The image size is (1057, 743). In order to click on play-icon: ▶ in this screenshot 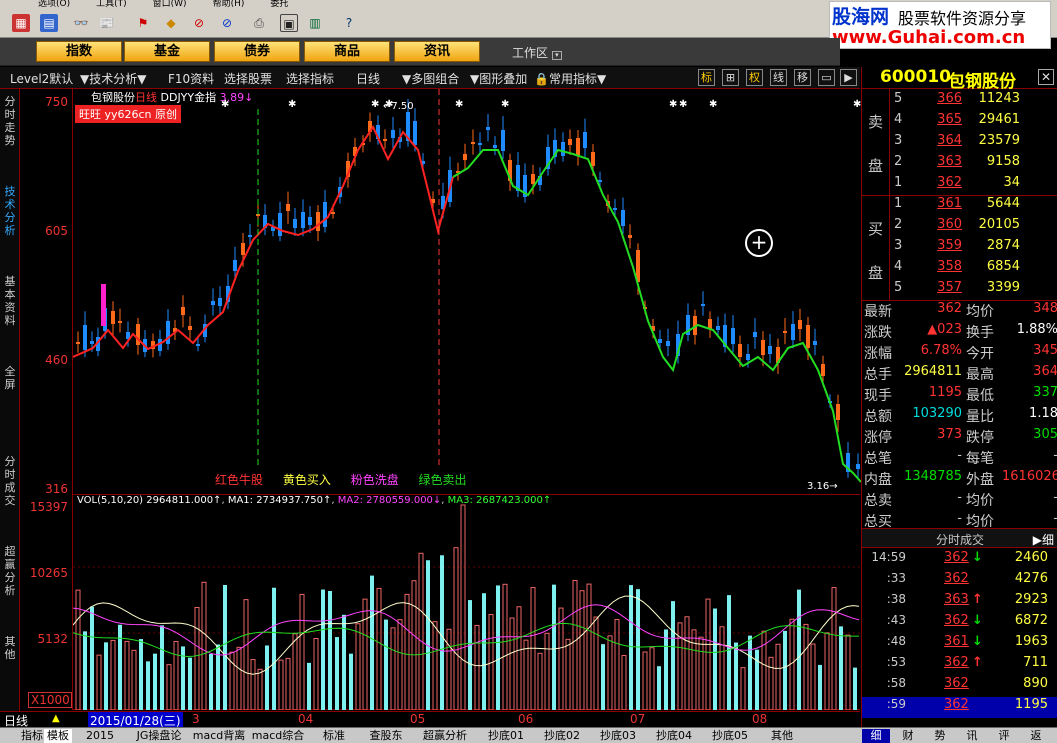, I will do `click(848, 77)`.